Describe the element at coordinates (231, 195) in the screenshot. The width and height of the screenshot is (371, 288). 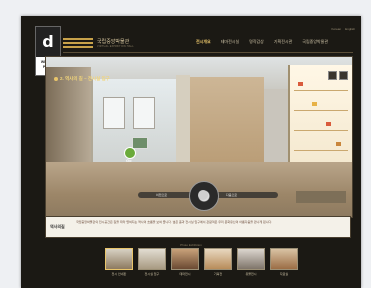
I see `control-next-label: 다음으로` at that location.